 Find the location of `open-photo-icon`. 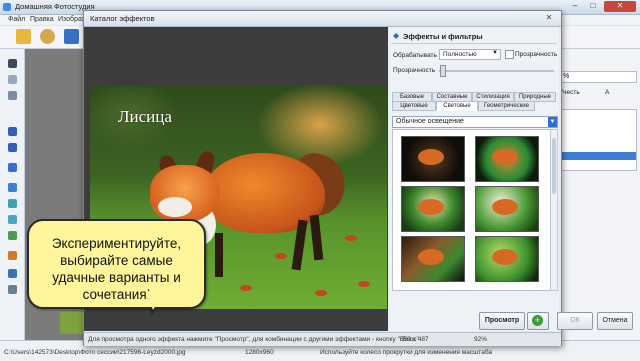

open-photo-icon is located at coordinates (47, 36).